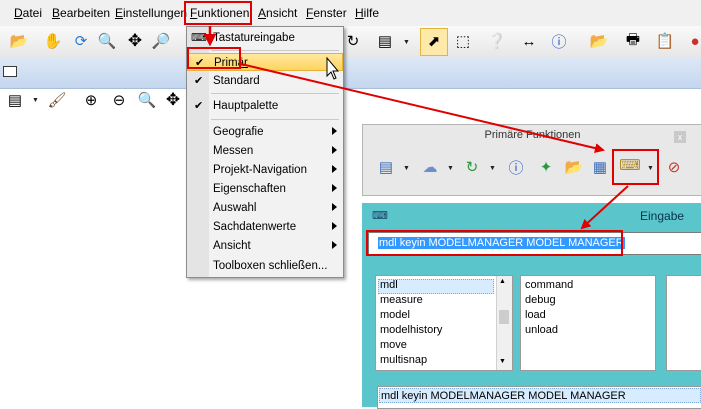  Describe the element at coordinates (422, 108) in the screenshot. I see `arrow-primaer-to-panel` at that location.